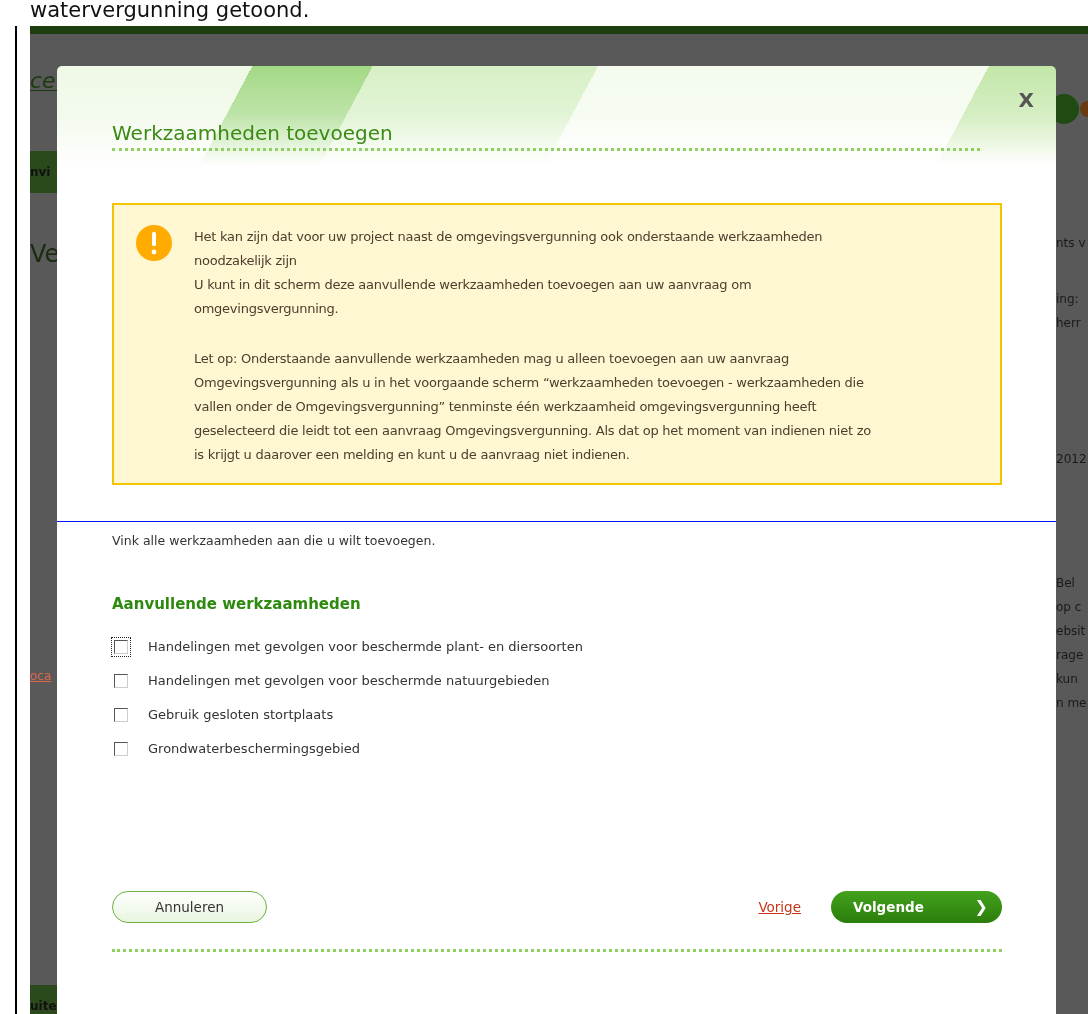 This screenshot has height=1014, width=1088. Describe the element at coordinates (533, 407) in the screenshot. I see `warning-text: Let op: Onderstaande aanvullende werkzaamheden mag u alleen toevoegen aan uw aanvraag Omgevingsvergunning als u in het voorgaande scherm “werkzaamheden toevoegen - werkzaamheden die vallen onder de Omgevingsvergunning” tenminste één werkzaamheid omgevingsvergunning heeft geselecteerd die leidt tot een aanvraag Omgevingsvergunning. Als dat op het moment van indienen niet zo is krijgt u daarover een melding en kunt u de aanvraag niet indienen.` at that location.